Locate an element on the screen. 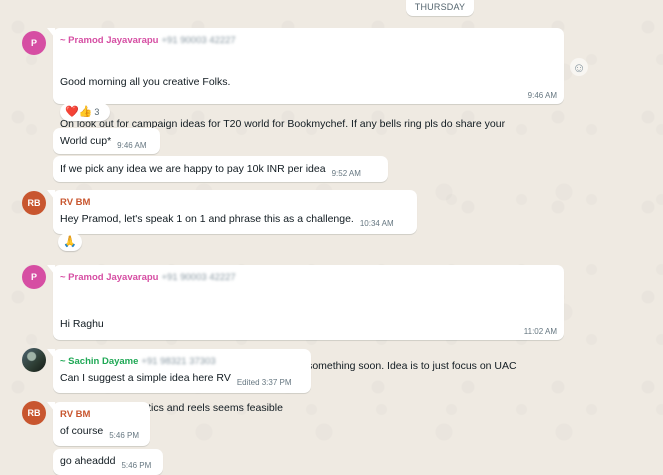 The image size is (663, 475). smiley-glyph: ☺ is located at coordinates (579, 67).